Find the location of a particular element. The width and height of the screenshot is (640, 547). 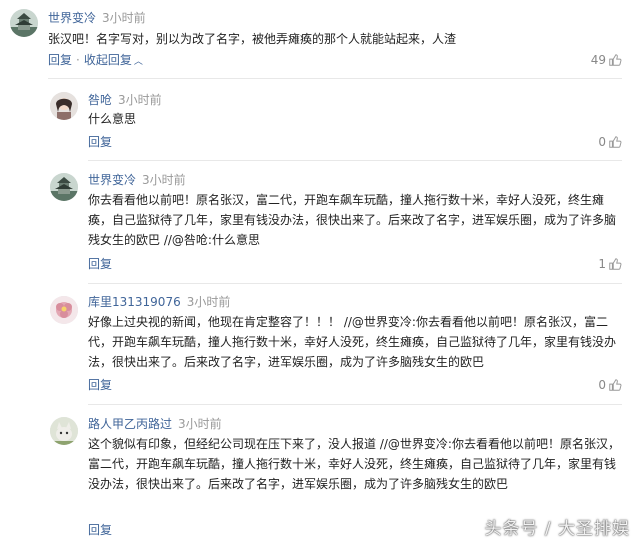

like-count: 1 is located at coordinates (602, 264).